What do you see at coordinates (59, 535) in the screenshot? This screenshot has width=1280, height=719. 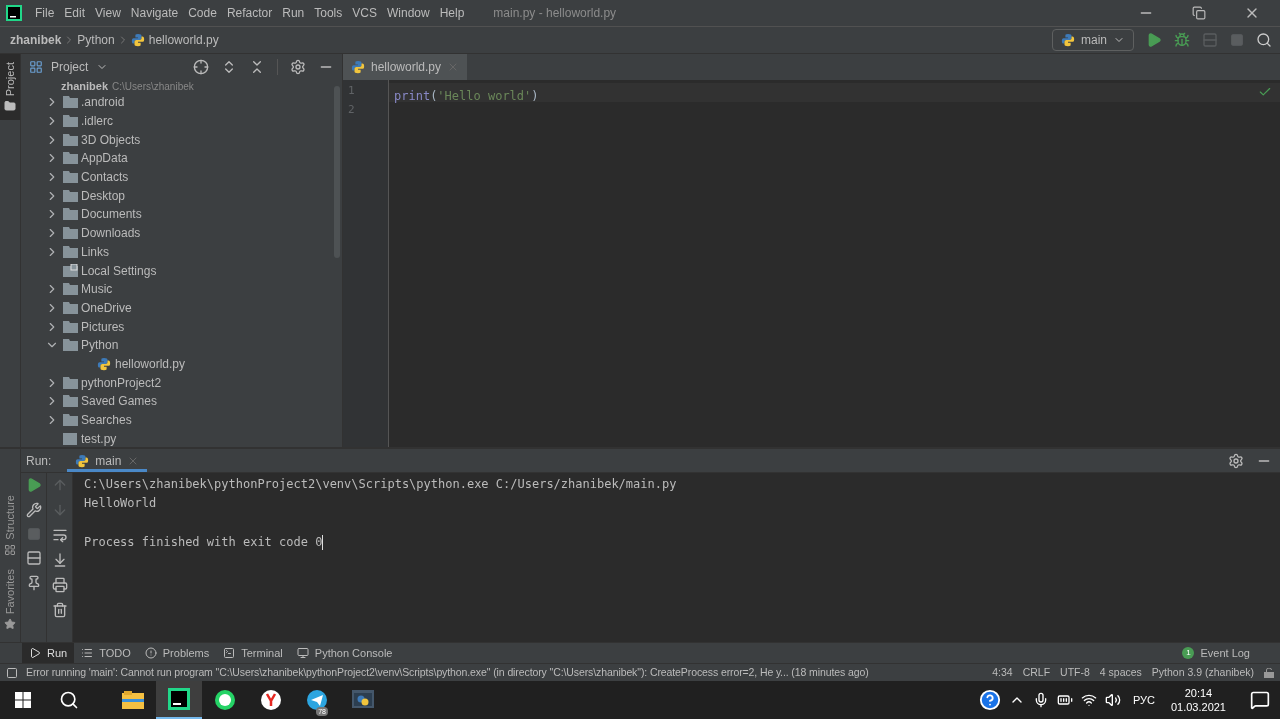 I see `soft-wrap-icon` at bounding box center [59, 535].